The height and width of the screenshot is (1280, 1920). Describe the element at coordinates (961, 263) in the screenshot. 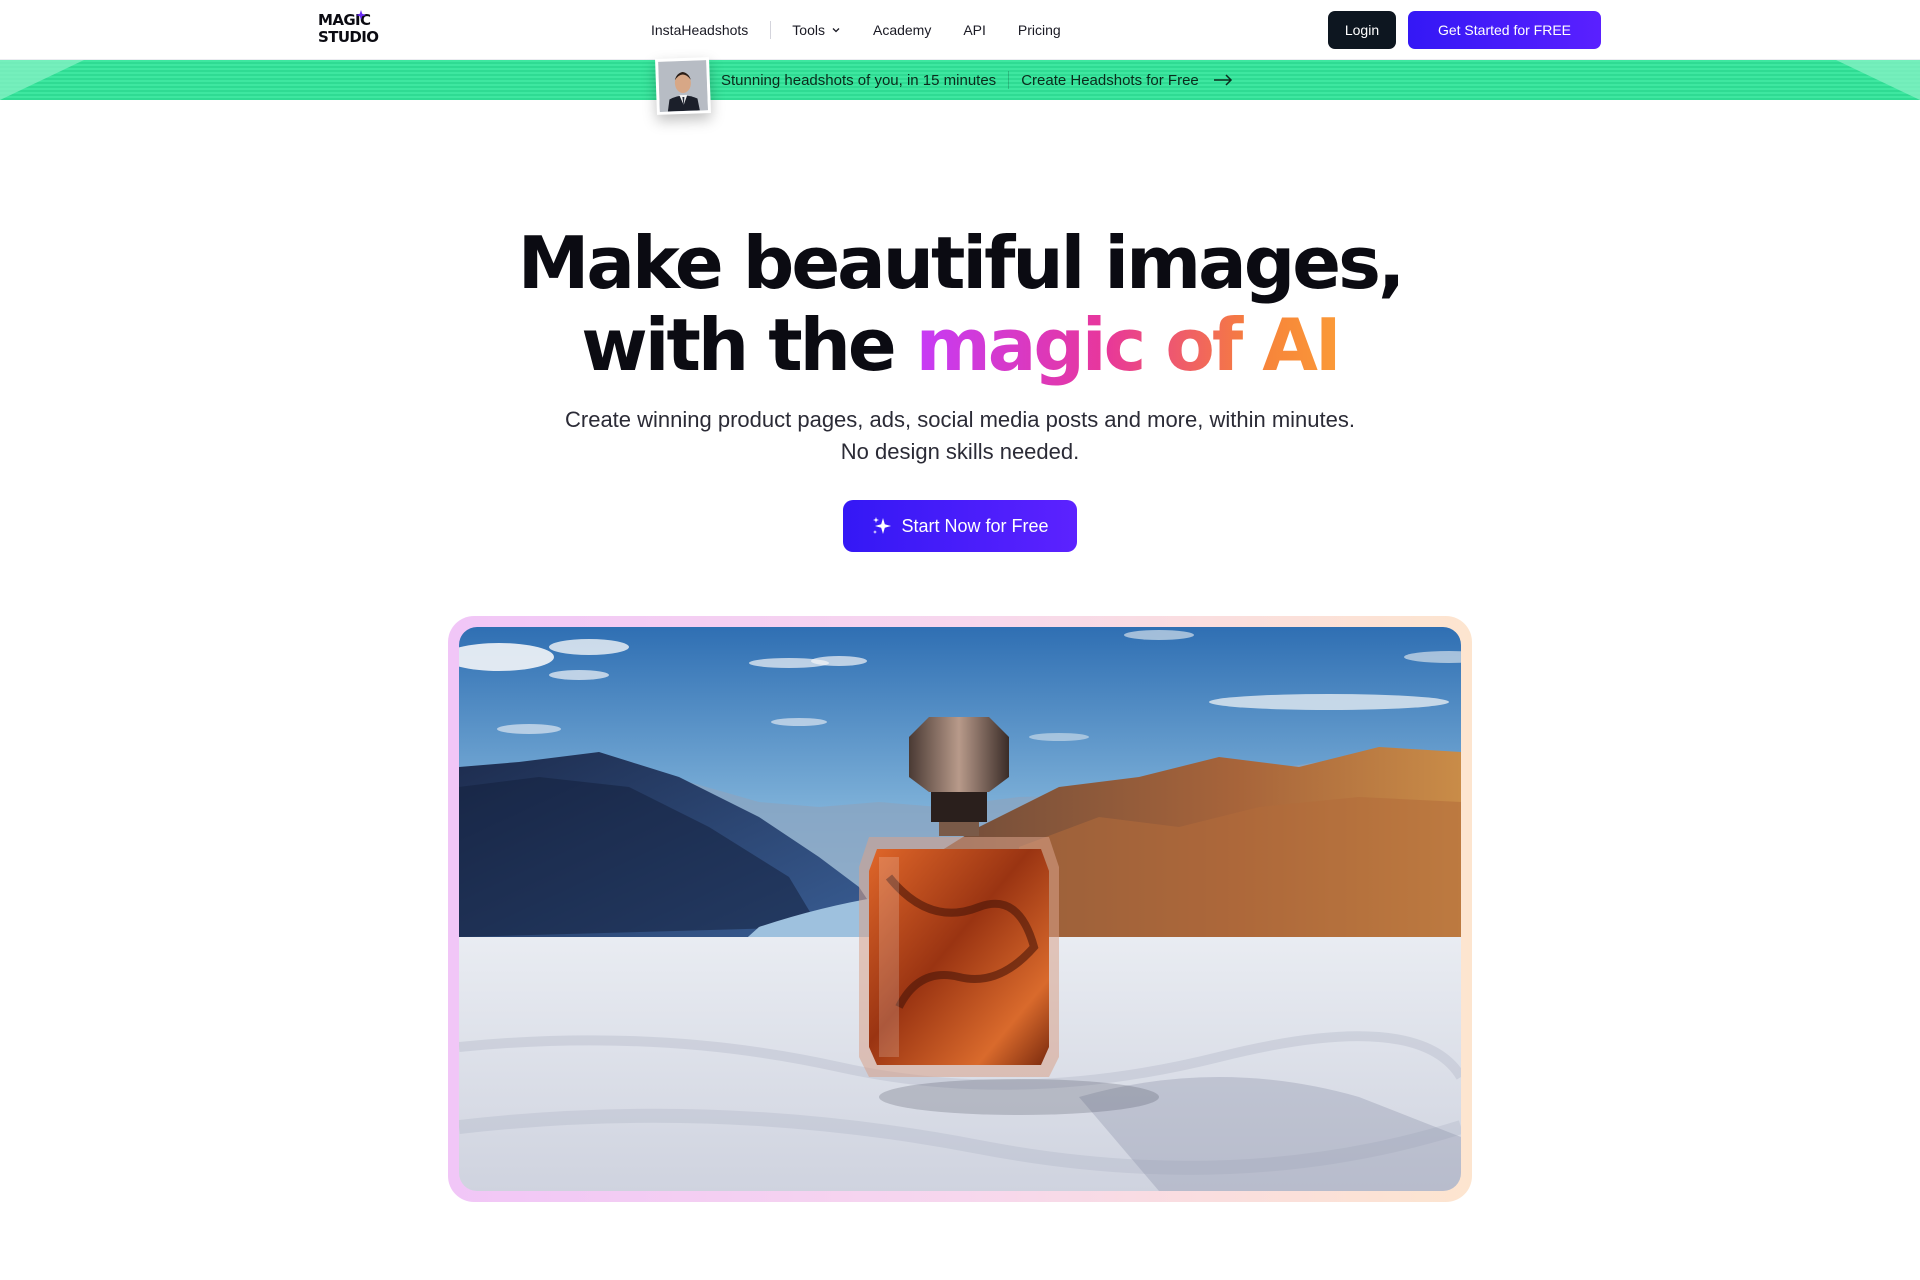

I see `hero-title-line-1: Make beautiful images,` at that location.